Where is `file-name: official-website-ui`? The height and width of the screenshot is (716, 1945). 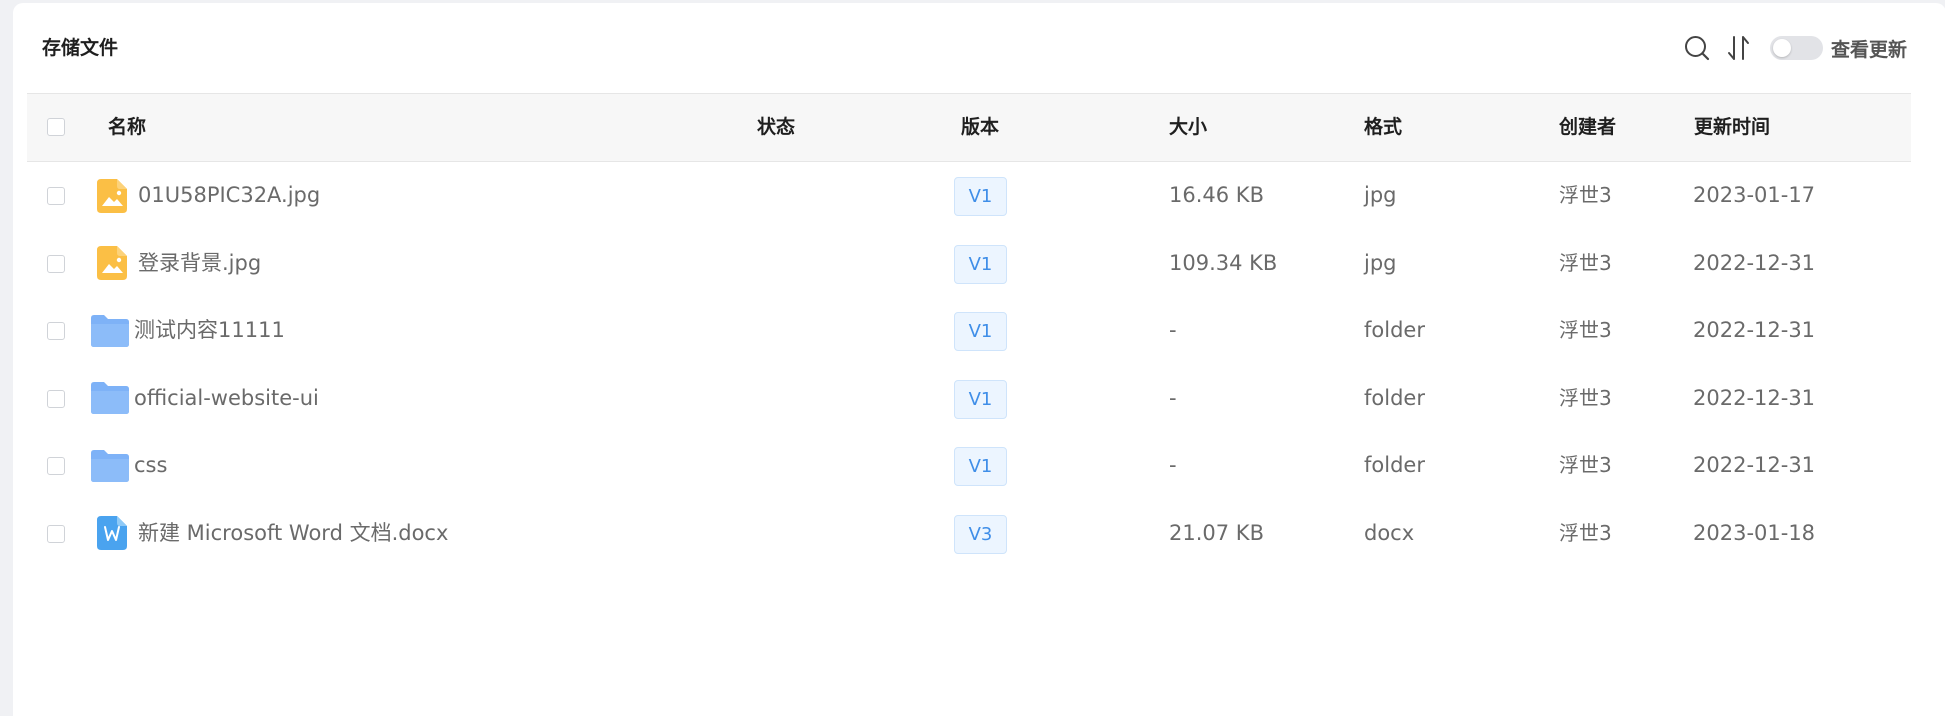 file-name: official-website-ui is located at coordinates (226, 398).